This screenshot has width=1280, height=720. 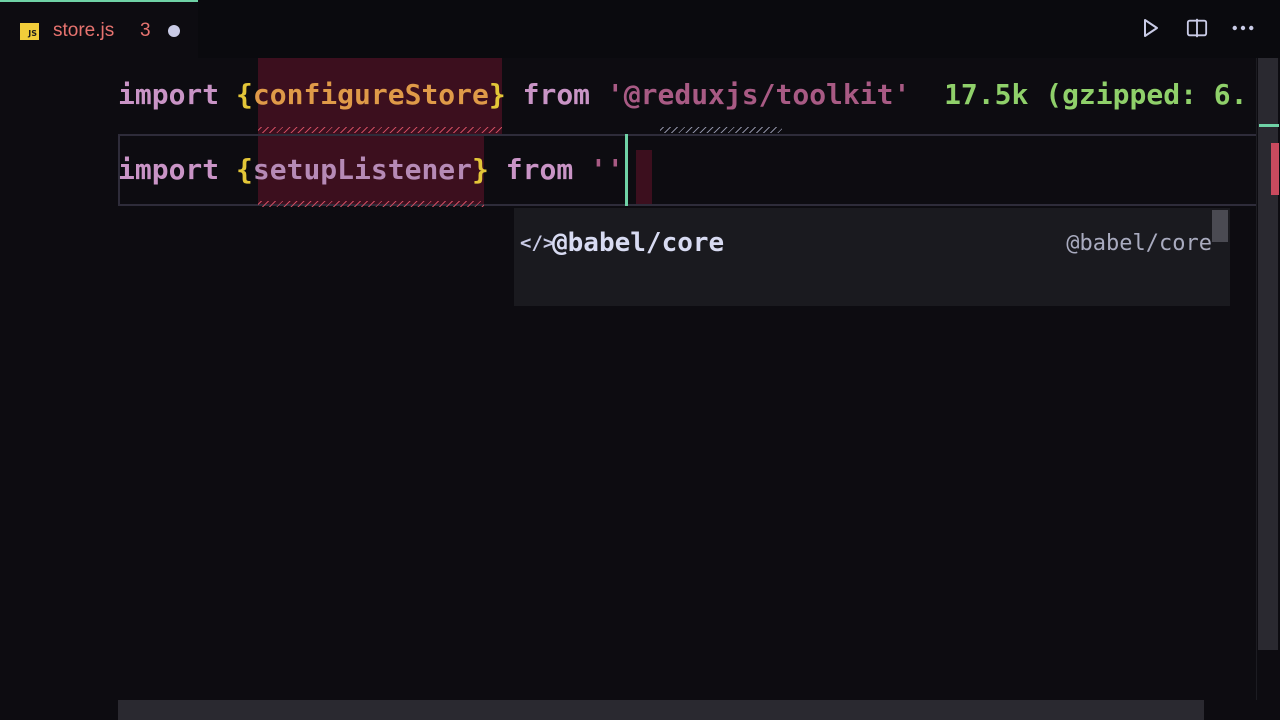 I want to click on editor-actions, so click(x=1197, y=28).